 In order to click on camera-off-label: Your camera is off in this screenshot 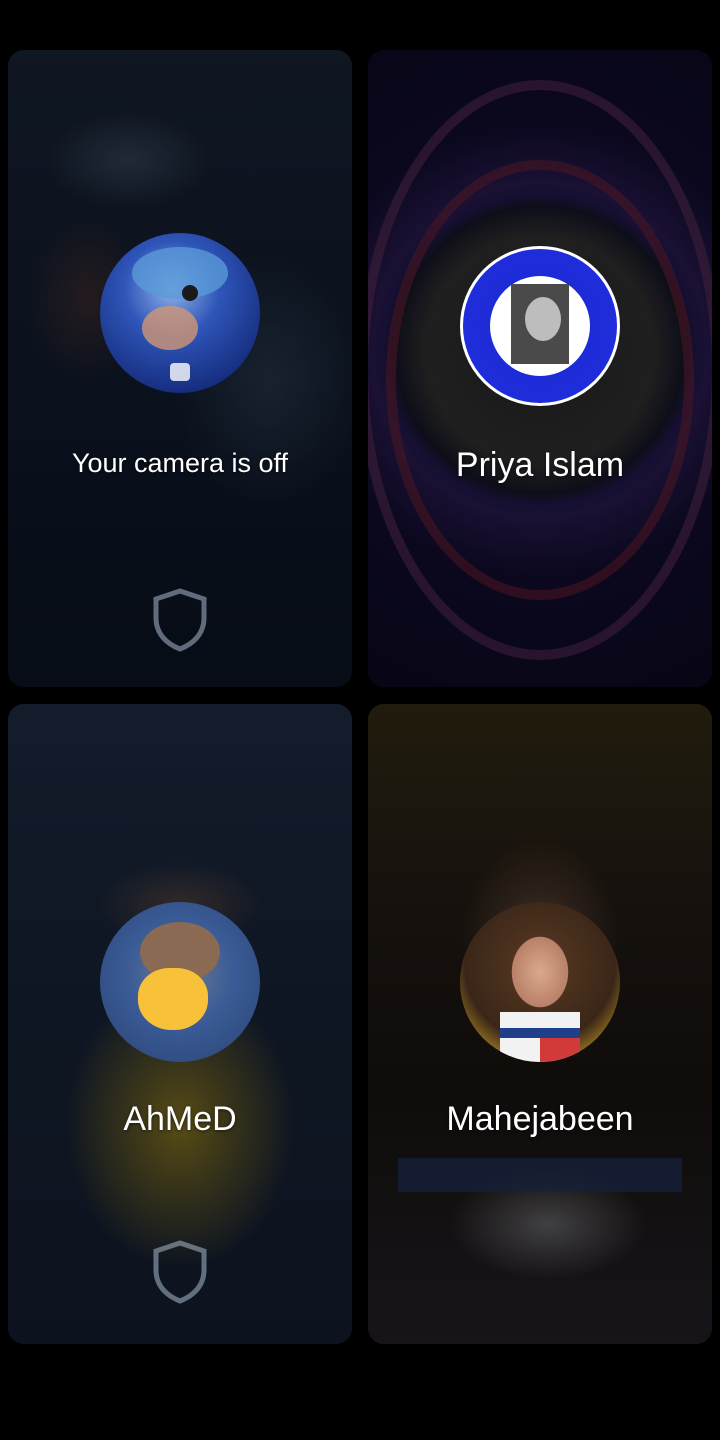, I will do `click(180, 463)`.